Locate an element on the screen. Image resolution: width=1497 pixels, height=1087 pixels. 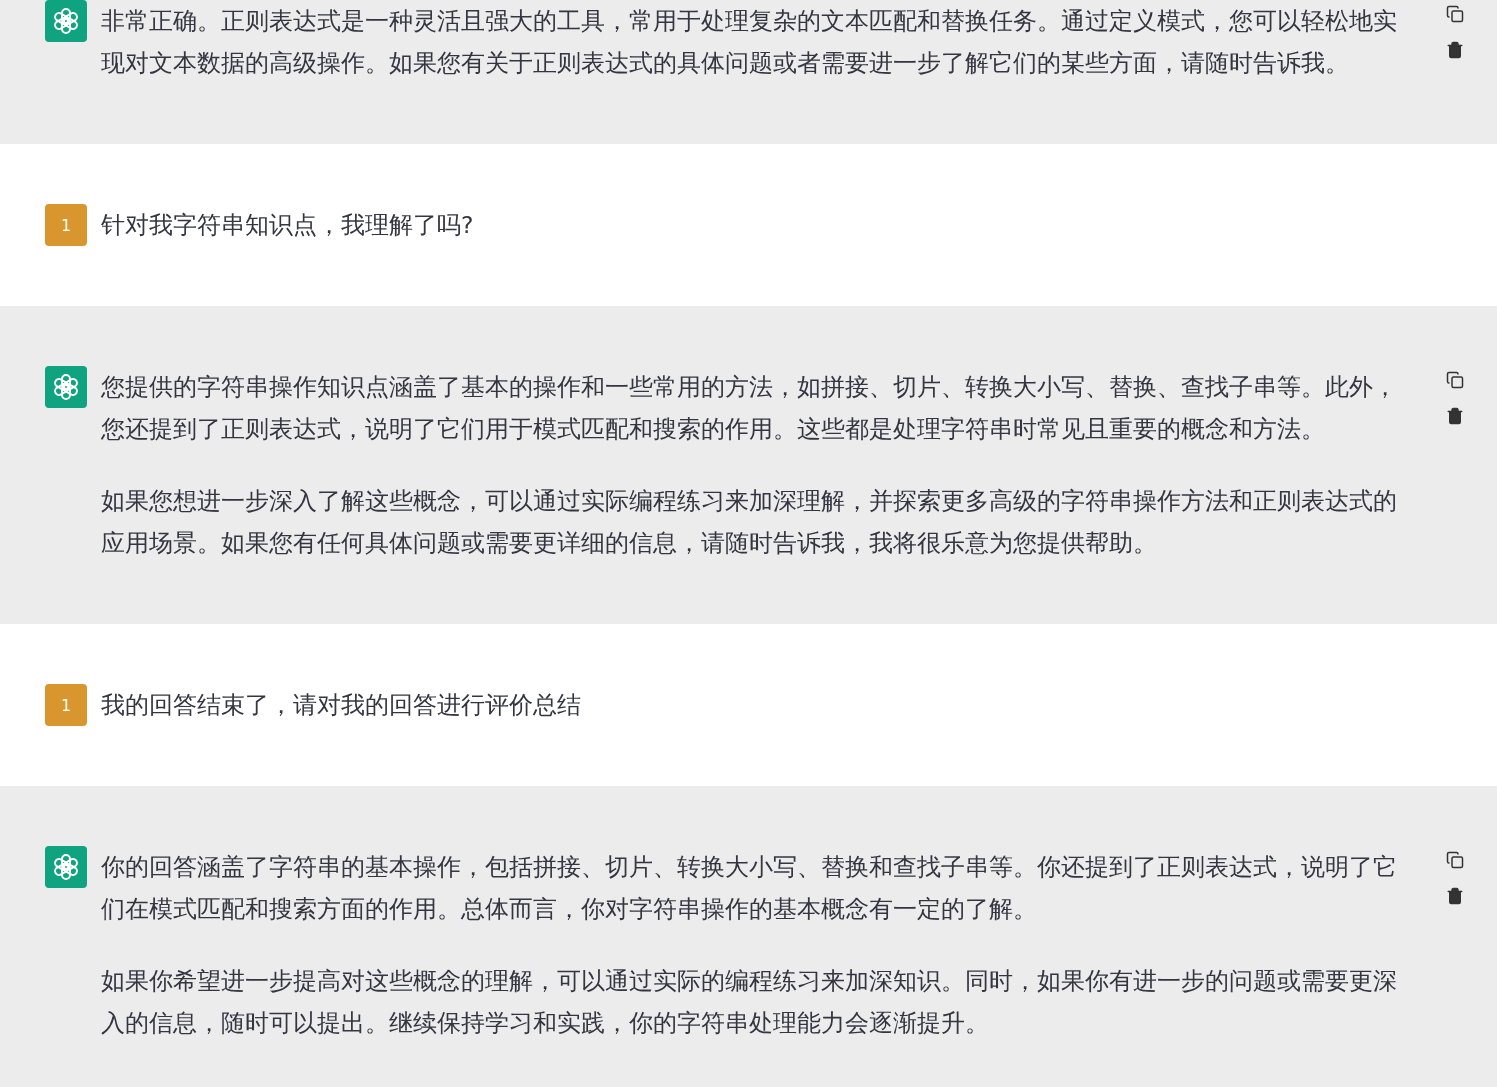
message-text: 你的回答涵盖了字符串的基本操作，包括拼接、切片、转换大小写、替换和查找子串等。你还提到了正则表达式，说明了它们在模式匹配和搜索方面的作用。总体而言，你对字符串操作的基本概念有一定的了解。 is located at coordinates (749, 888).